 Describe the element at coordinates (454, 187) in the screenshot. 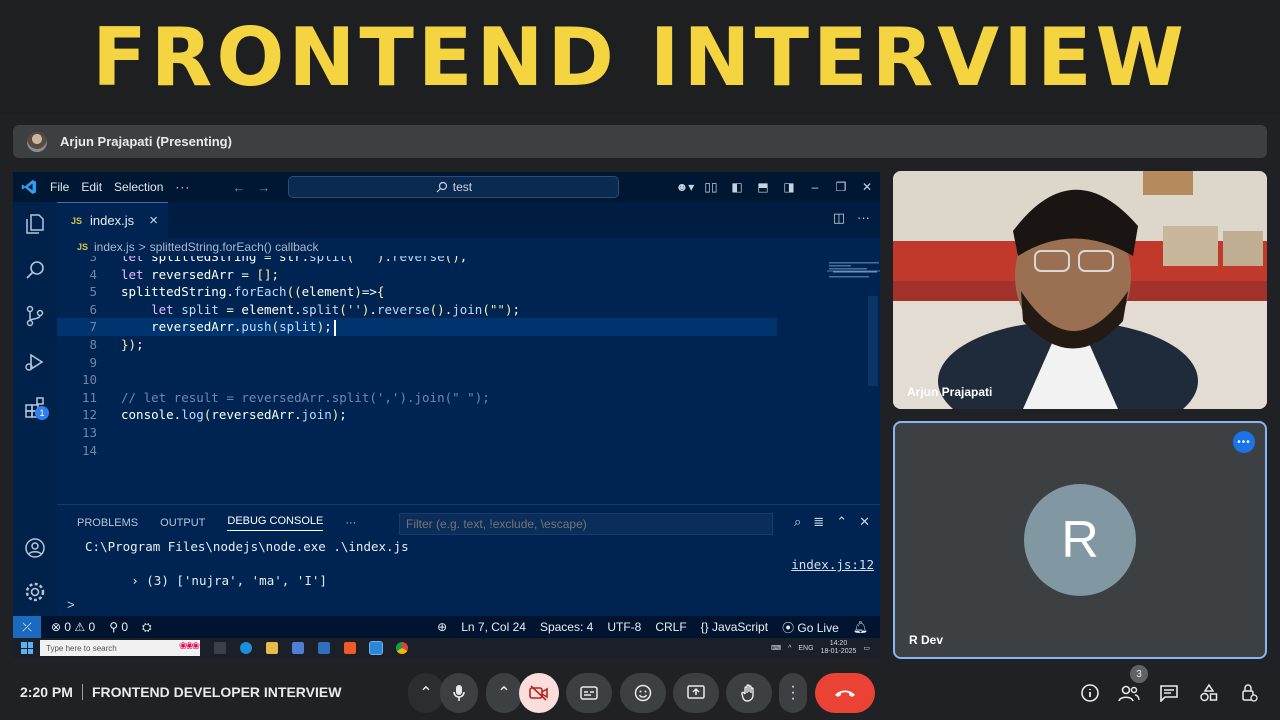

I see `command-center-search: test` at that location.